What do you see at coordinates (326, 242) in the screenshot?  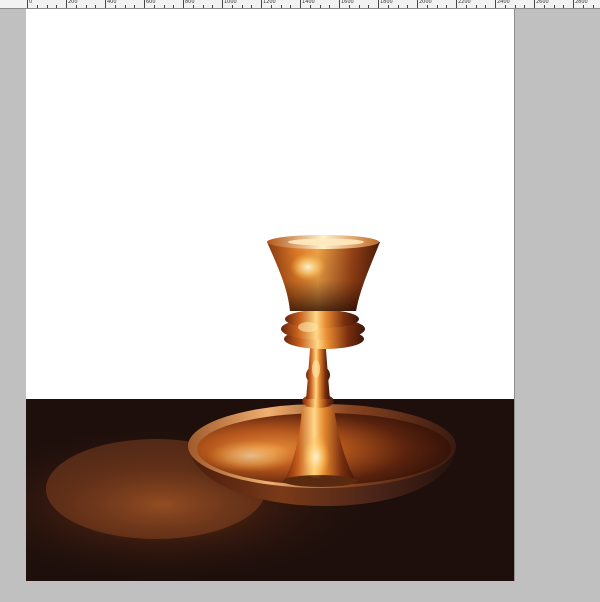 I see `cup-rim-shine` at bounding box center [326, 242].